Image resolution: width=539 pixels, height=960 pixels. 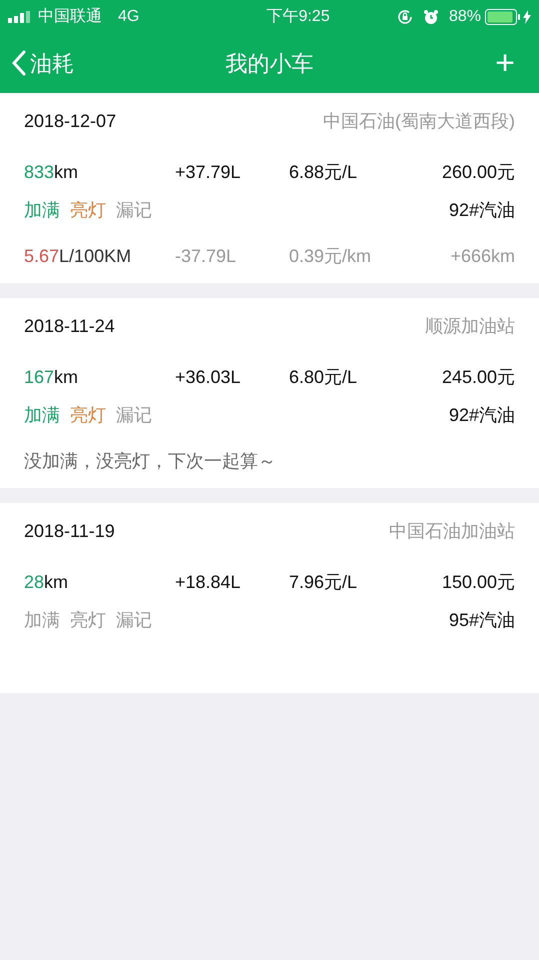 What do you see at coordinates (464, 16) in the screenshot?
I see `battery-percent: 88%` at bounding box center [464, 16].